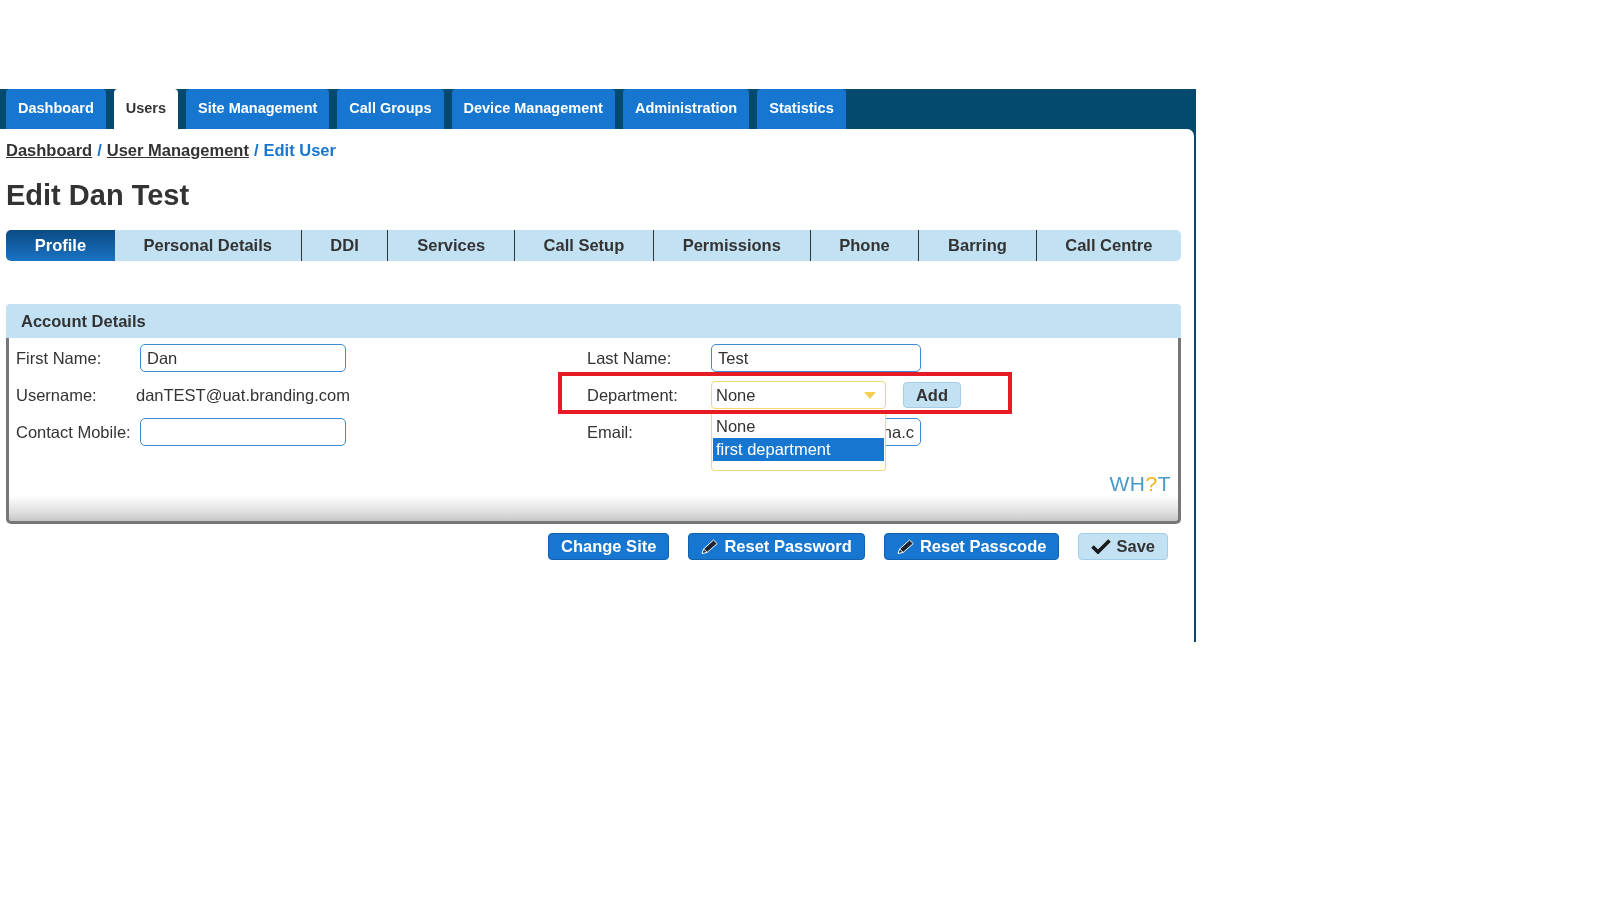  I want to click on field-label: Username:, so click(57, 395).